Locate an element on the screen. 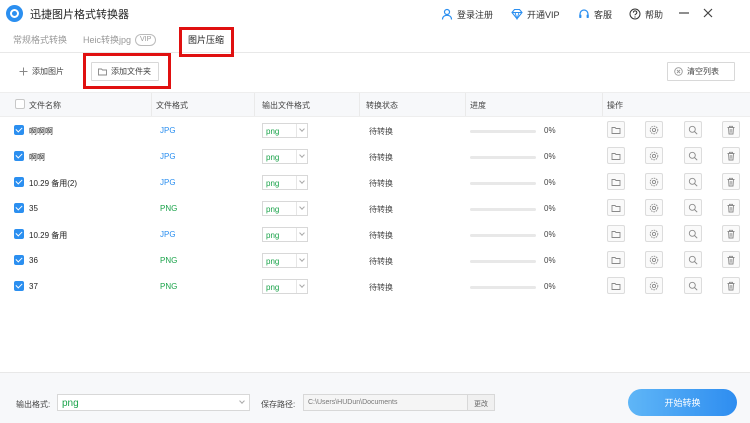 The width and height of the screenshot is (750, 423). start-convert-button: 开始转换 is located at coordinates (682, 402).